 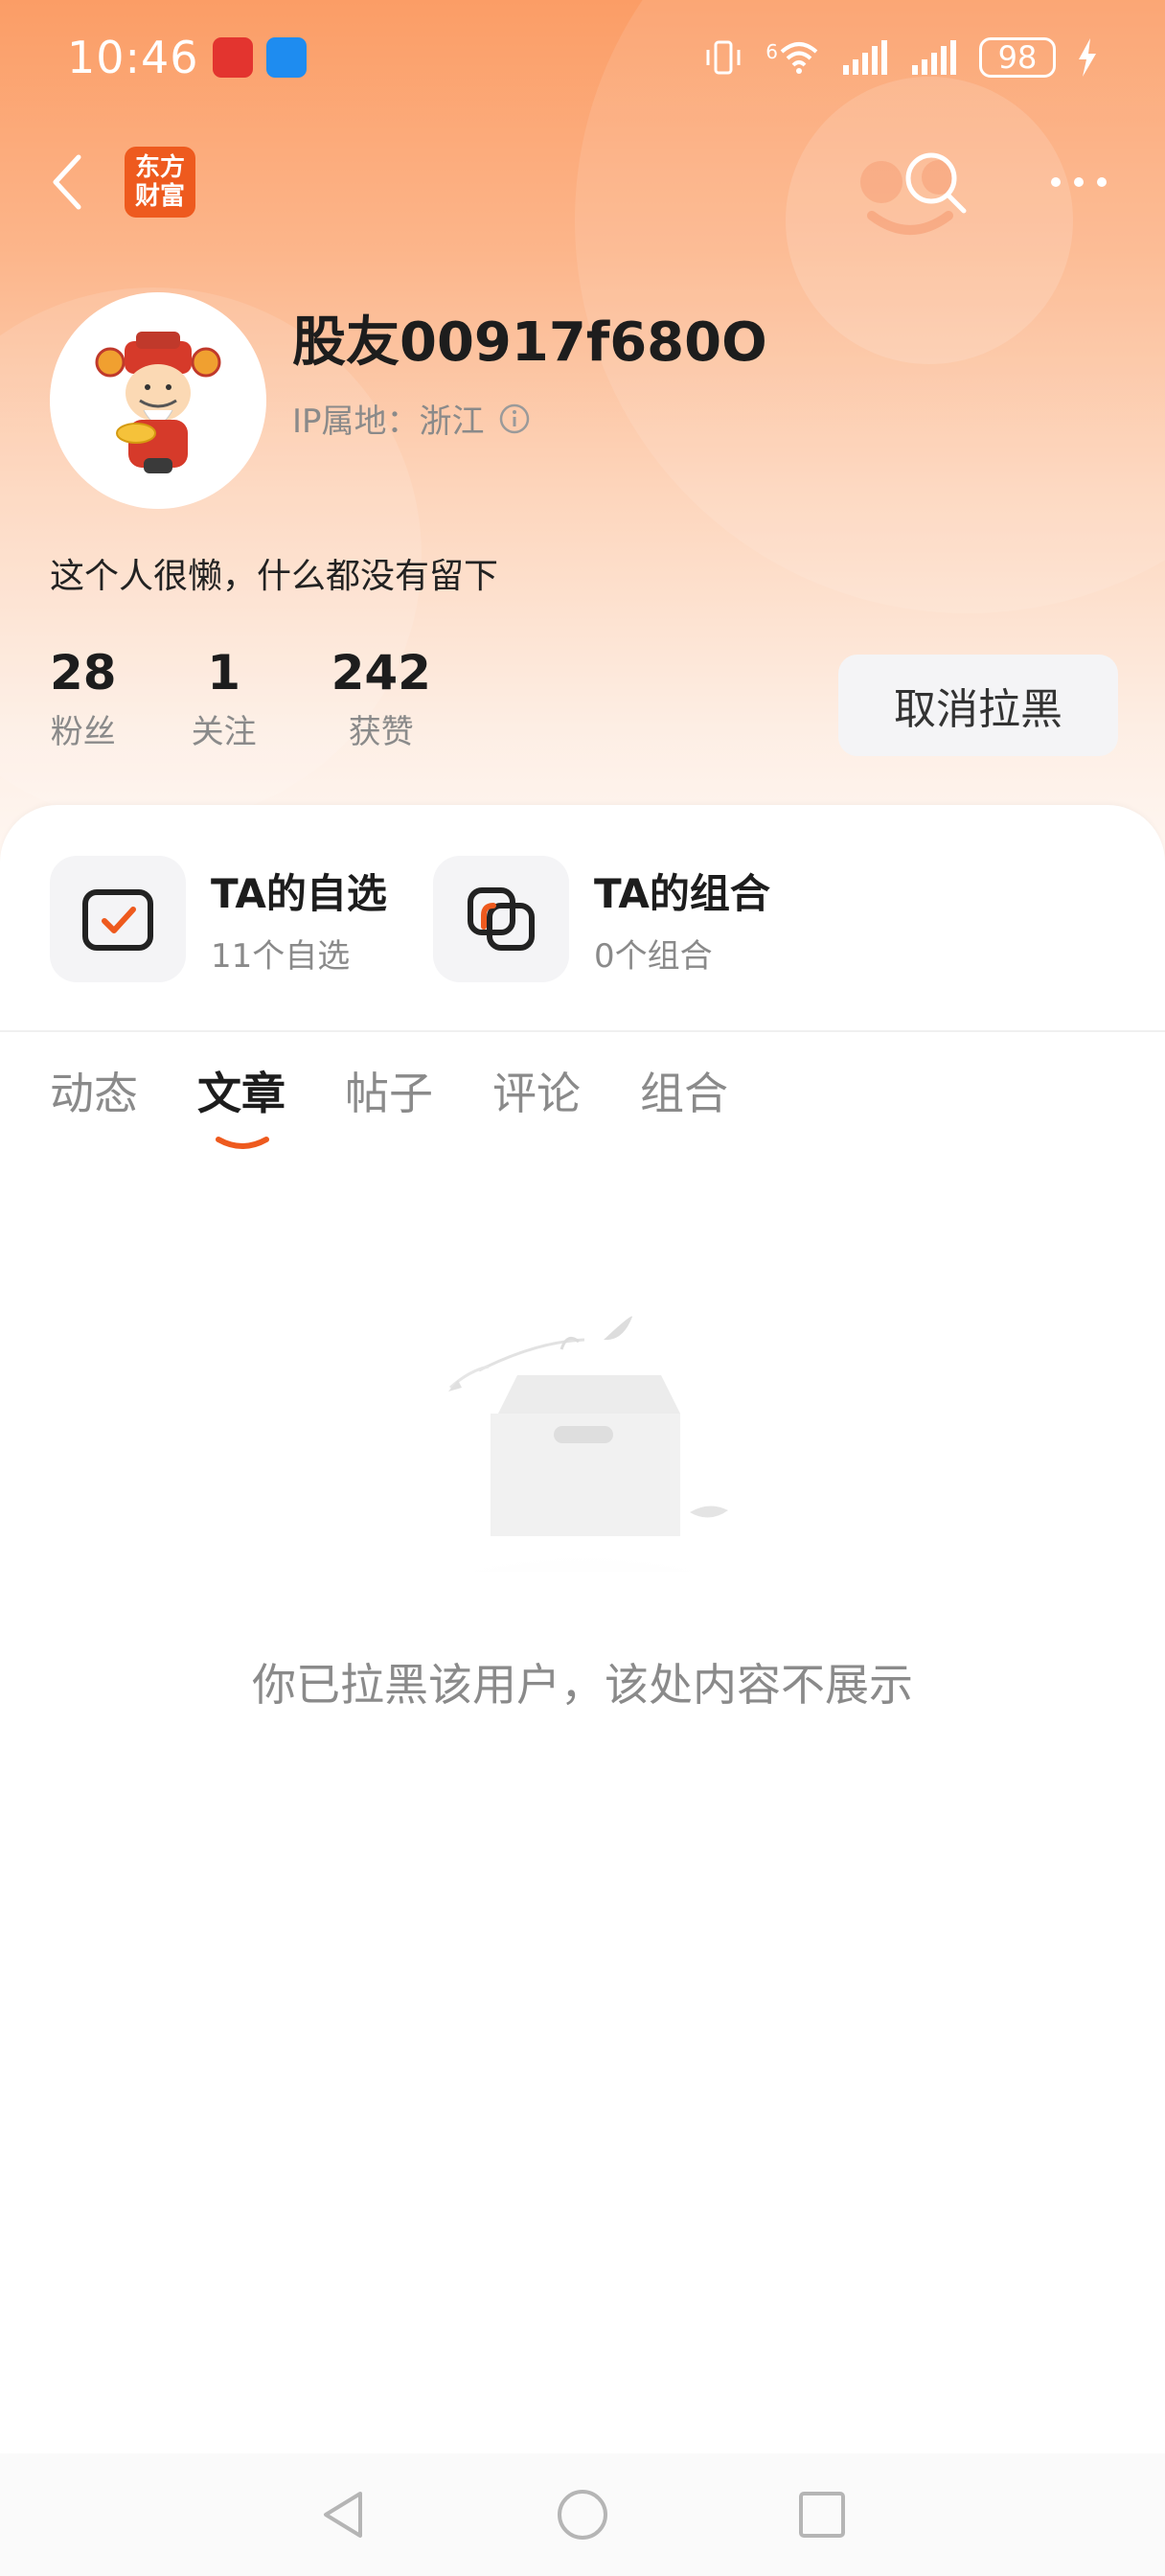 What do you see at coordinates (584, 1444) in the screenshot?
I see `empty-box-icon` at bounding box center [584, 1444].